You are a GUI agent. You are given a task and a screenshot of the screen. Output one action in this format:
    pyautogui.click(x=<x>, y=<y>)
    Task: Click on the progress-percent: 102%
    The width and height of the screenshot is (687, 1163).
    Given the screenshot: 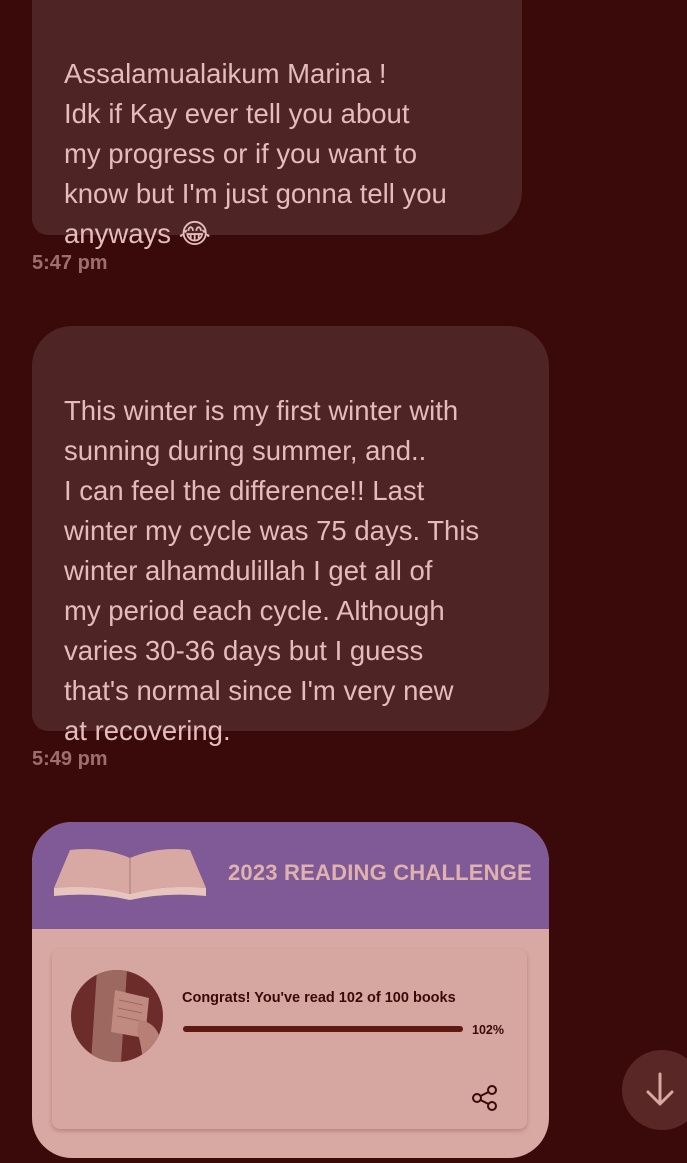 What is the action you would take?
    pyautogui.click(x=488, y=1030)
    